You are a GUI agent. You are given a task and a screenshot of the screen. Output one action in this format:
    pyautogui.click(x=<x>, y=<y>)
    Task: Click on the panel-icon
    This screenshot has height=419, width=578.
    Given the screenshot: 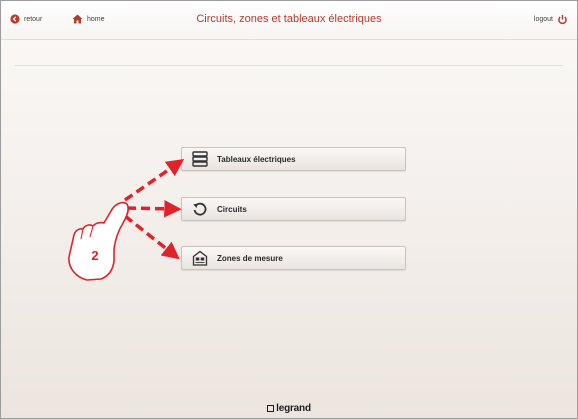 What is the action you would take?
    pyautogui.click(x=200, y=159)
    